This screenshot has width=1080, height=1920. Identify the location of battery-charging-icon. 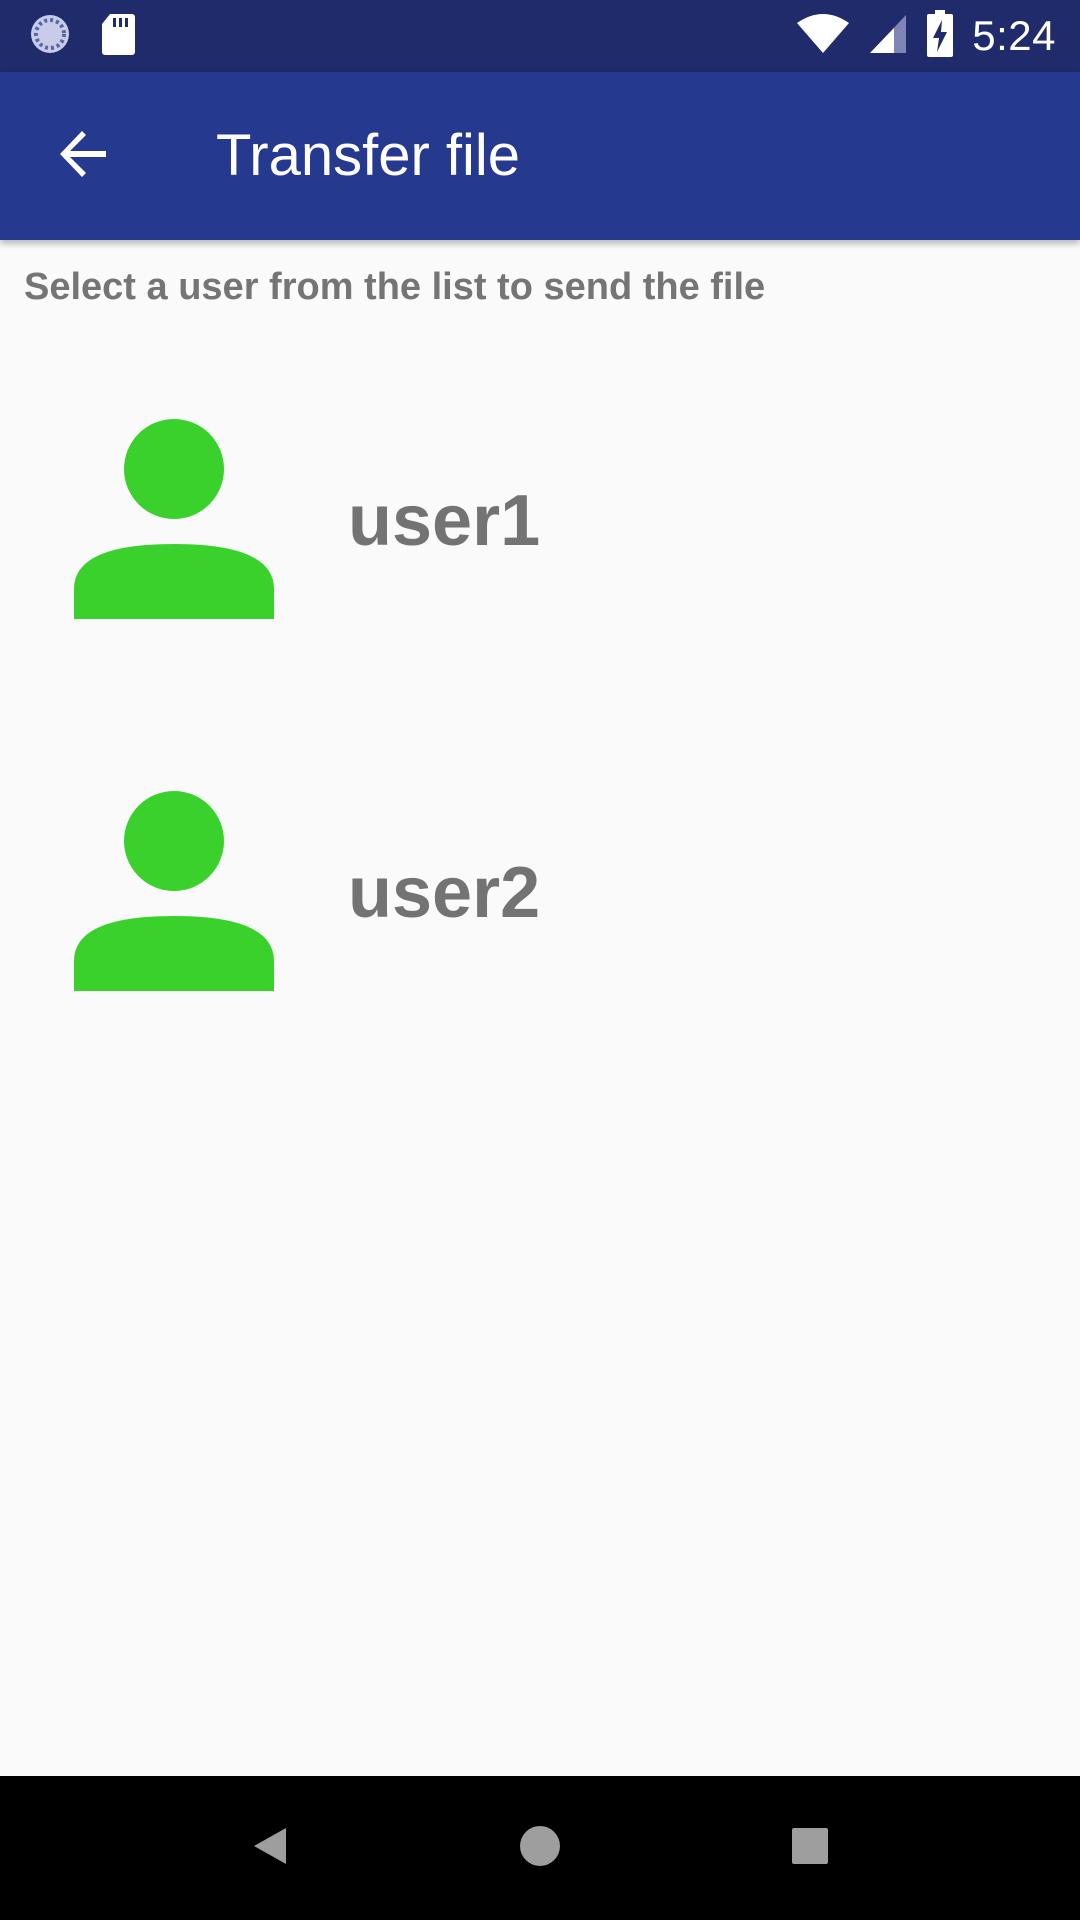
(940, 36).